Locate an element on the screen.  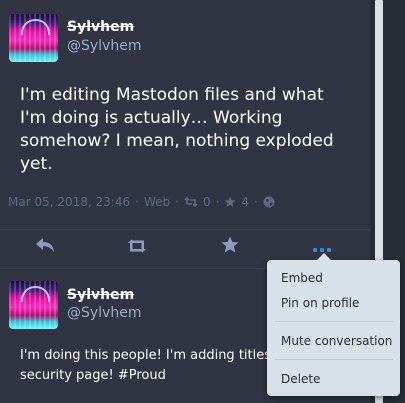
reply-icon is located at coordinates (45, 247).